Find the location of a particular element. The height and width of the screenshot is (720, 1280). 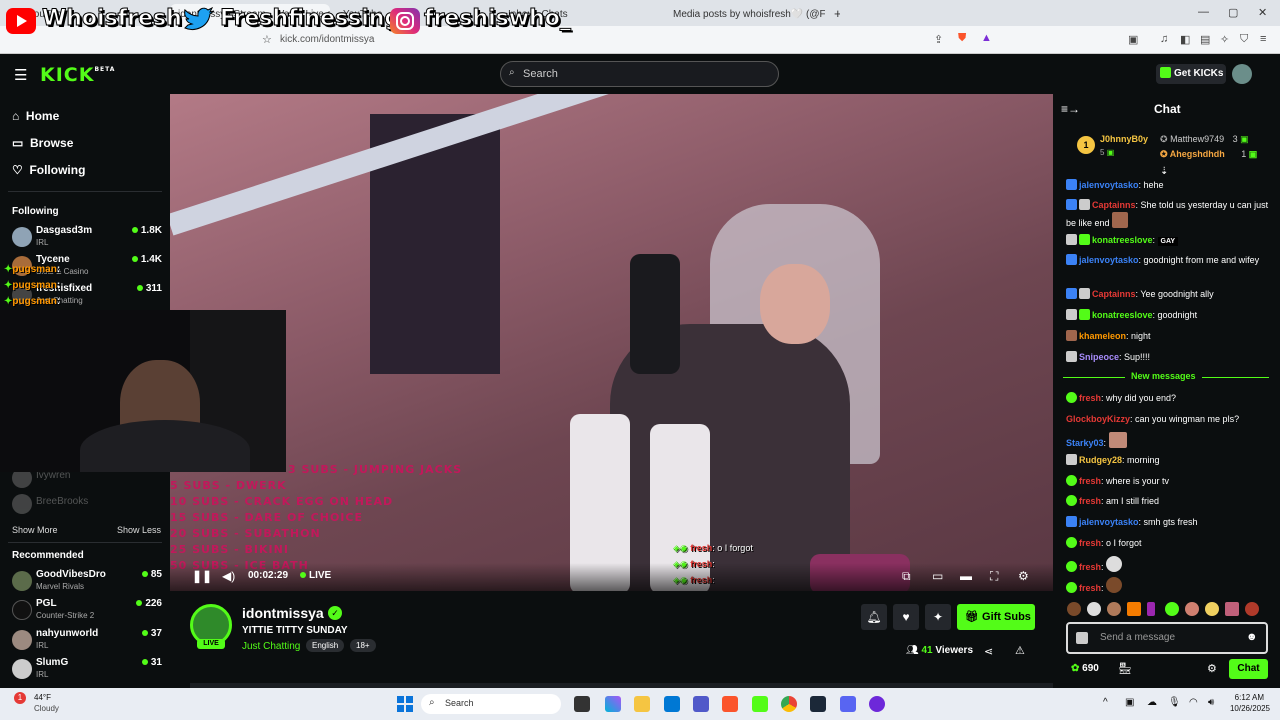

show-less-link: Show Less is located at coordinates (139, 530).